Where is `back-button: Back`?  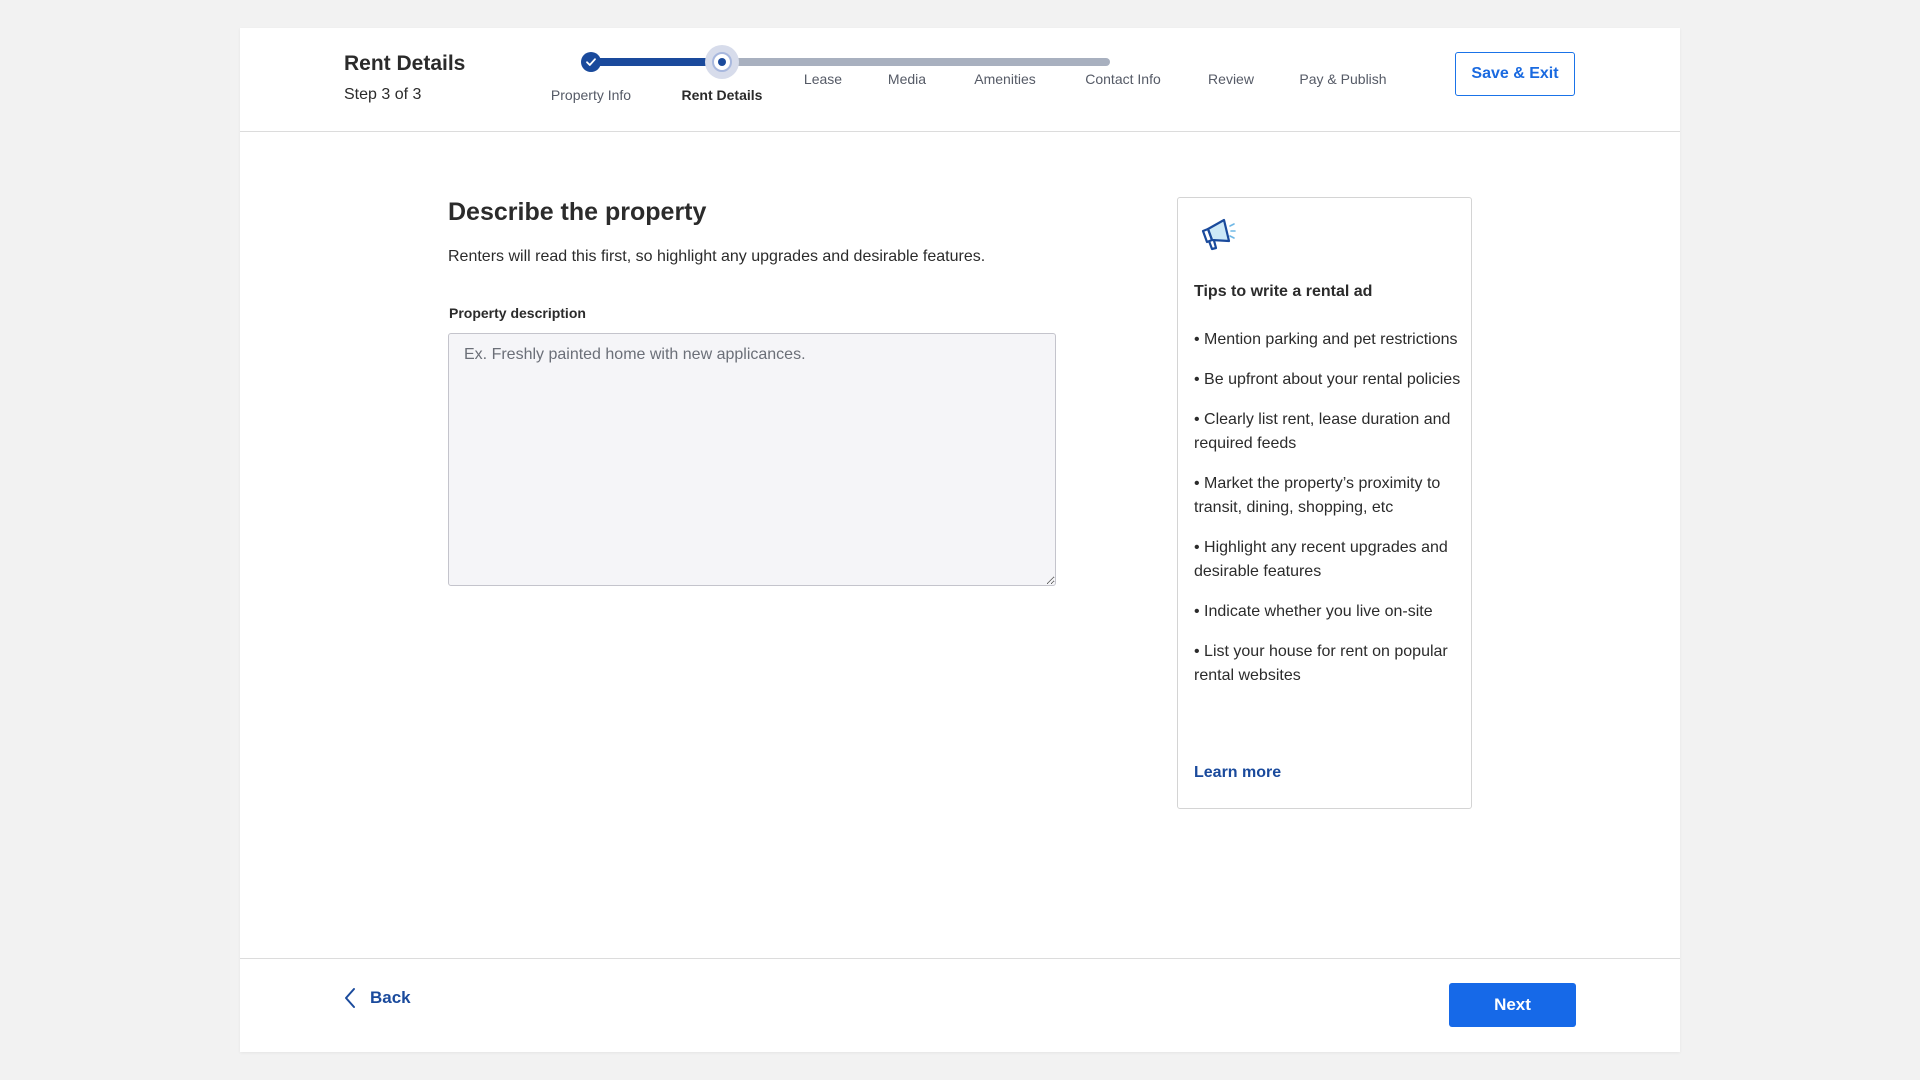
back-button: Back is located at coordinates (377, 998).